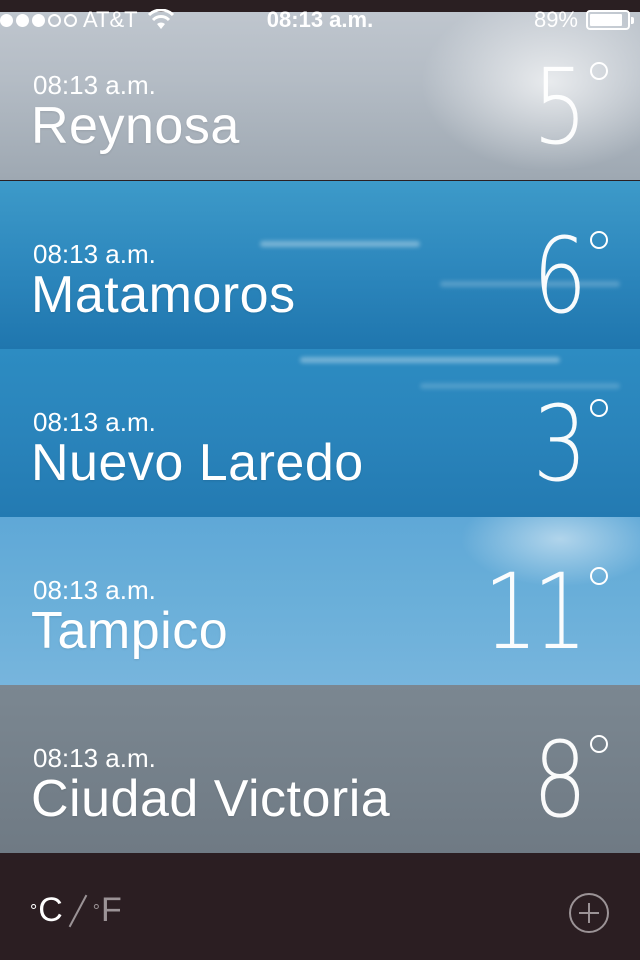 Image resolution: width=640 pixels, height=960 pixels. I want to click on unit-separator, so click(78, 911).